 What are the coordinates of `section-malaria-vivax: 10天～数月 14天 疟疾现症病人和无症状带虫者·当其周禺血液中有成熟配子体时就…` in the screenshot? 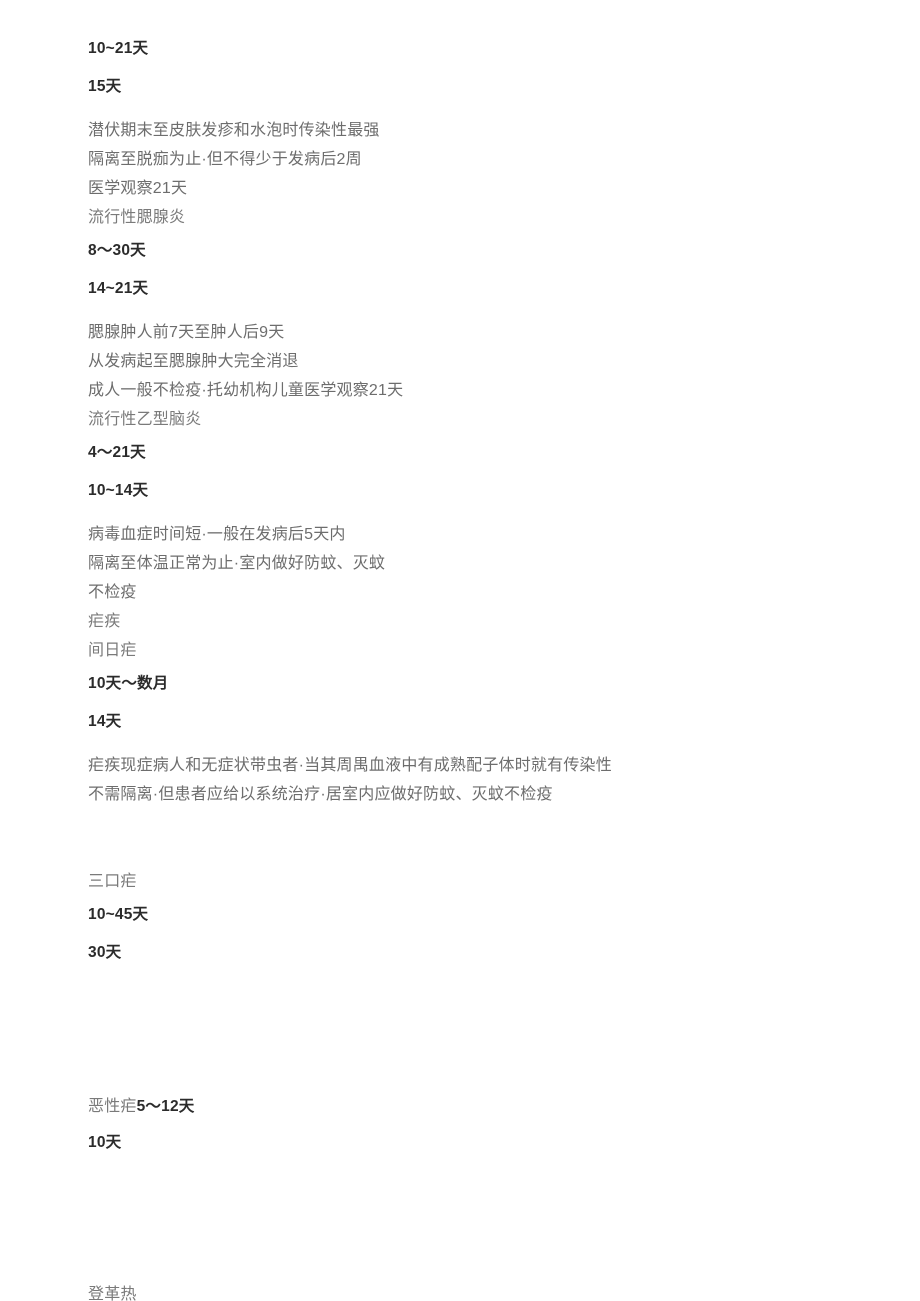 It's located at (484, 737).